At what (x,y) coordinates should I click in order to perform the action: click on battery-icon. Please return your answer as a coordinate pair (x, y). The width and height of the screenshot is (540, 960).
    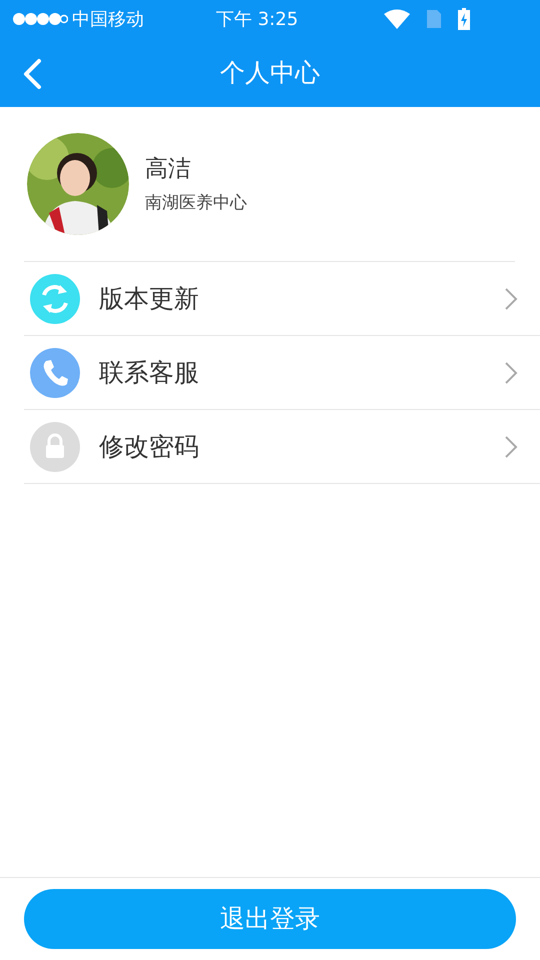
    Looking at the image, I should click on (464, 19).